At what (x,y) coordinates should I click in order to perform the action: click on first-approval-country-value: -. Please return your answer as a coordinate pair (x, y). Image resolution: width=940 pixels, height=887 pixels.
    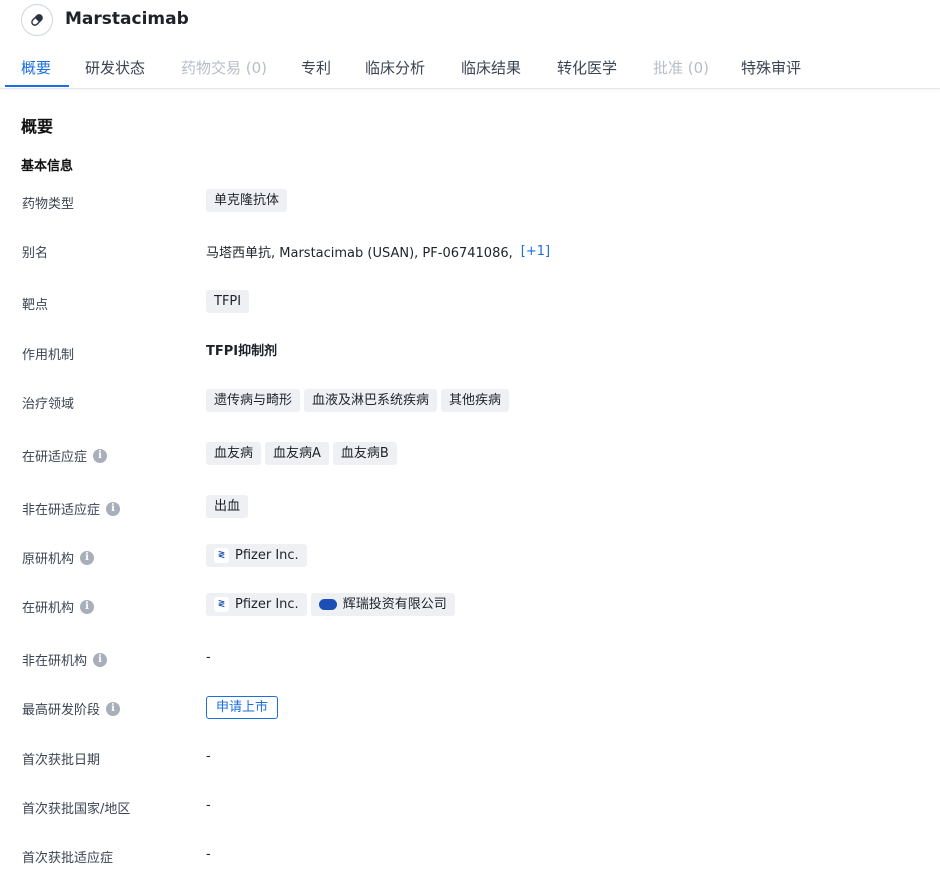
    Looking at the image, I should click on (208, 805).